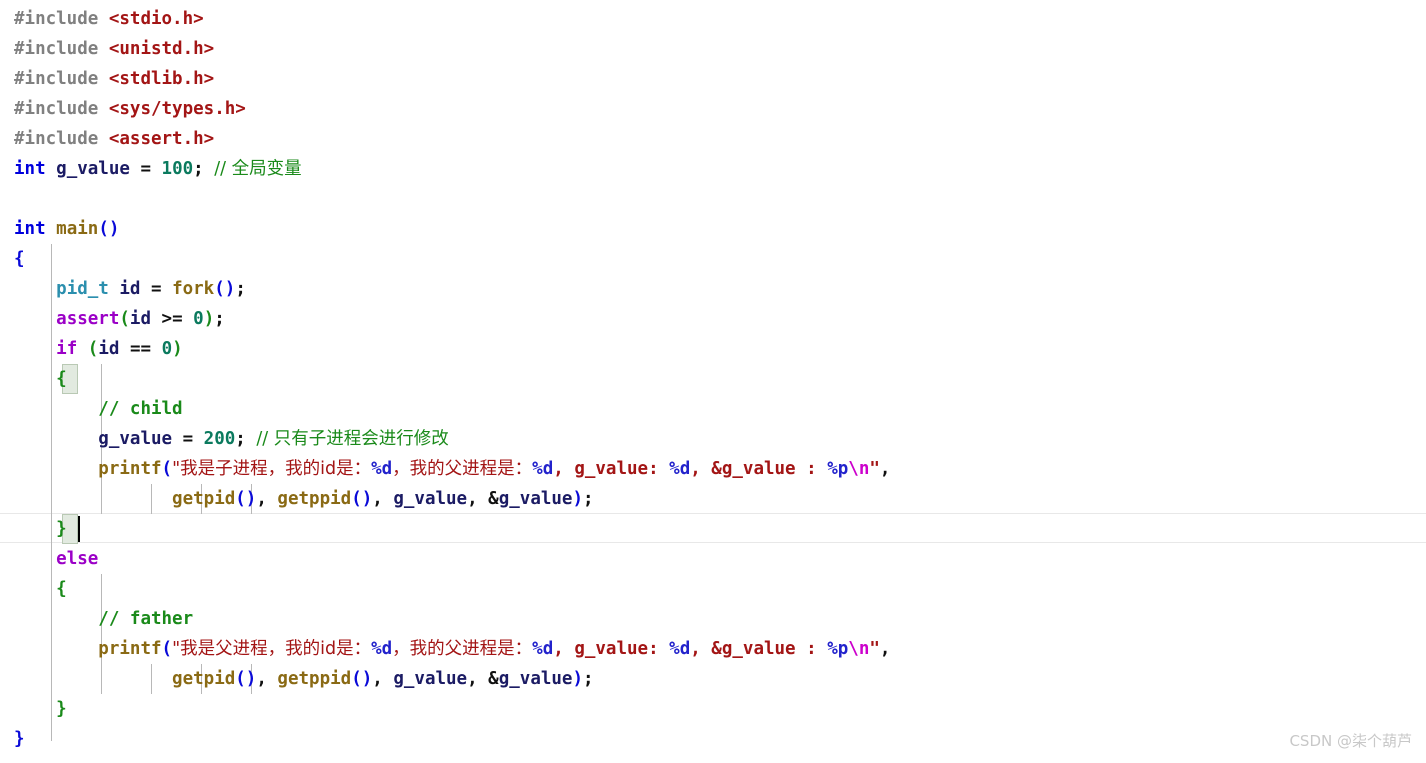 Image resolution: width=1426 pixels, height=763 pixels. Describe the element at coordinates (720, 409) in the screenshot. I see `code-line-14: // child` at that location.